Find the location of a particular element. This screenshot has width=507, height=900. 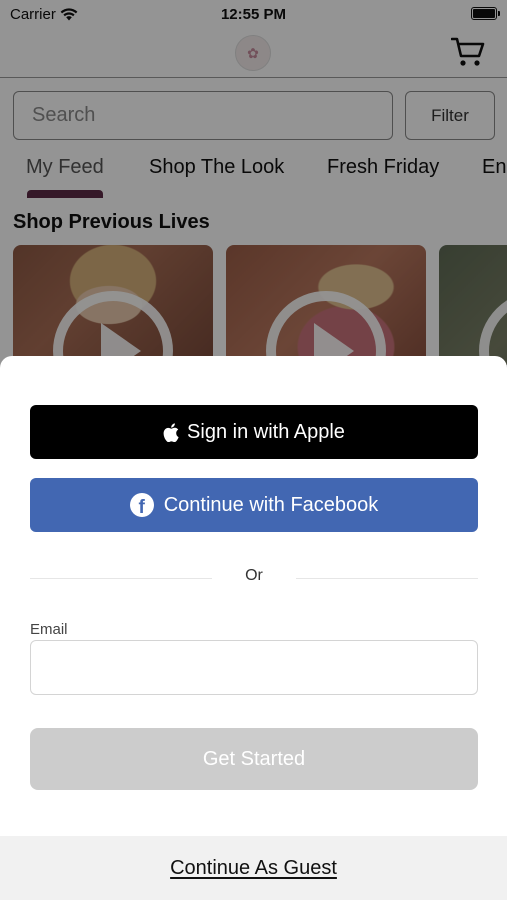

continue-with-facebook-button: f Continue with Facebook is located at coordinates (254, 505).